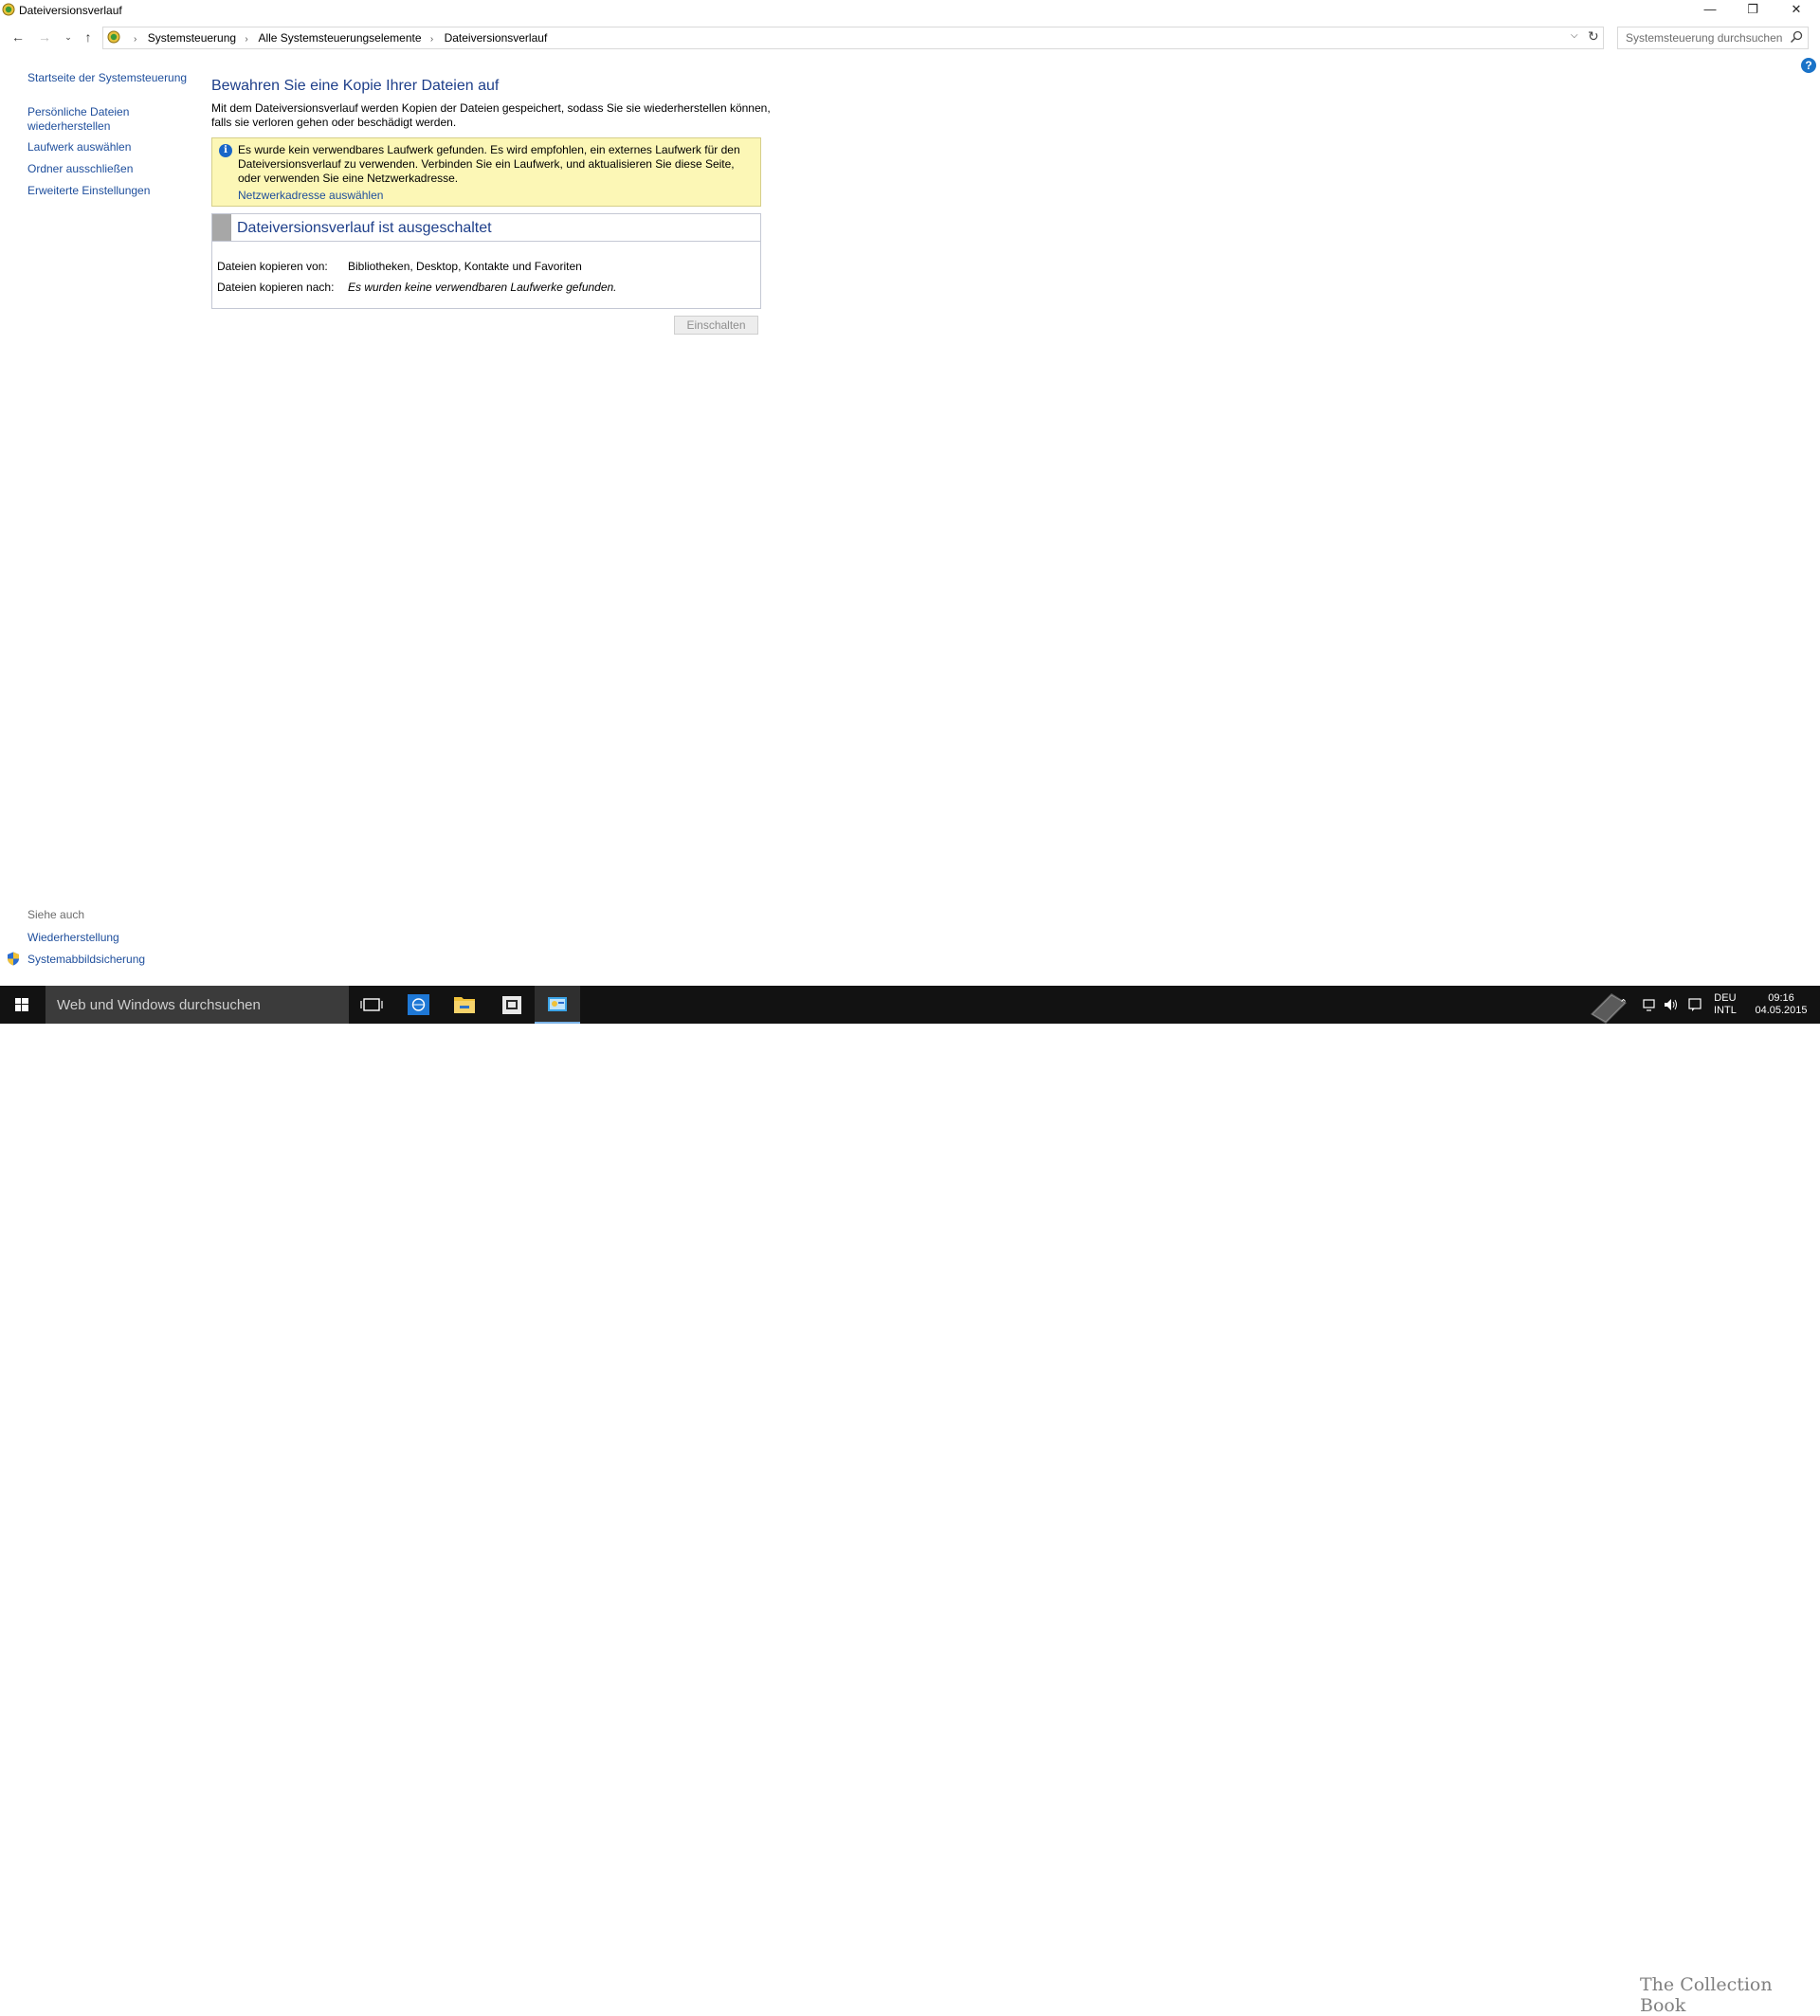  Describe the element at coordinates (1781, 1010) in the screenshot. I see `clock-date: 04.05.2015` at that location.